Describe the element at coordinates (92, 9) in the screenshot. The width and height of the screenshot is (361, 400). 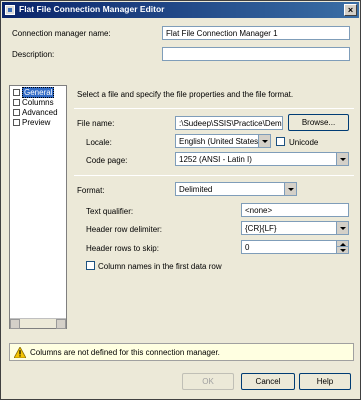
I see `window-title: Flat File Connection Manager Editor` at that location.